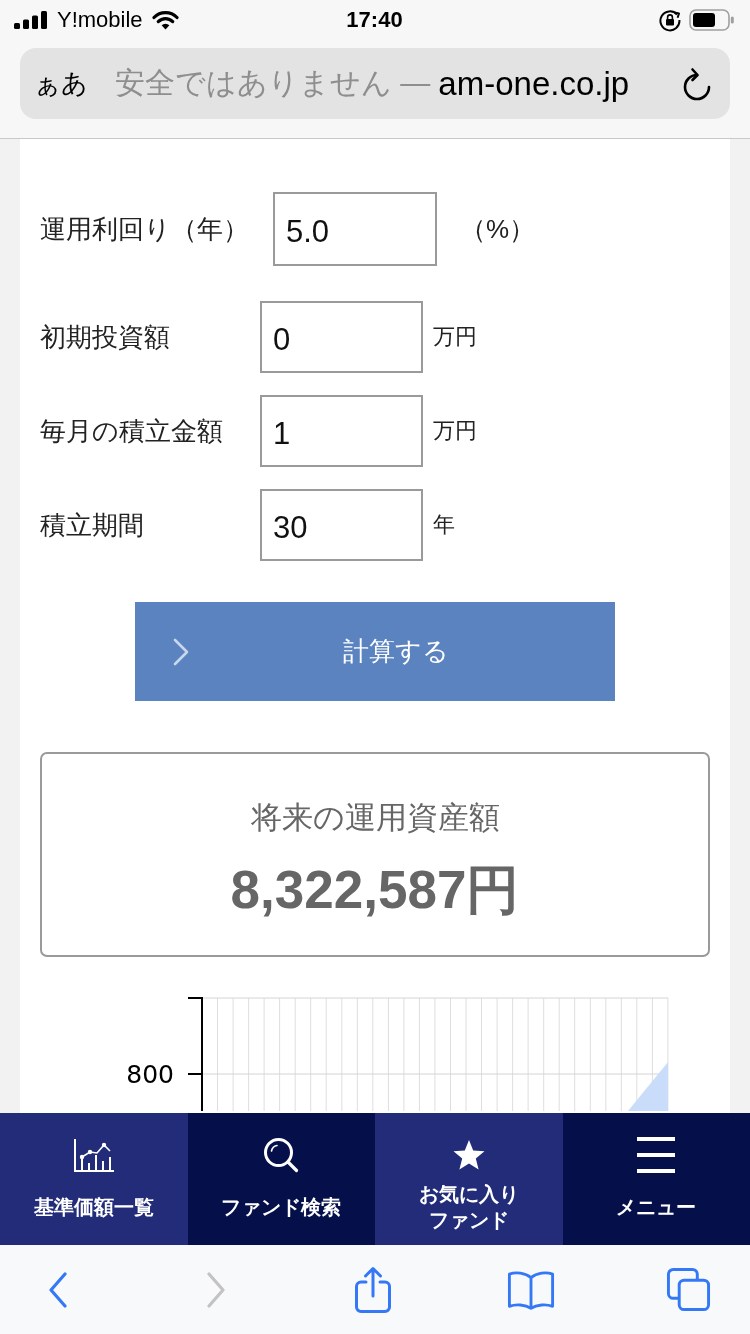  Describe the element at coordinates (165, 20) in the screenshot. I see `wifi-icon` at that location.